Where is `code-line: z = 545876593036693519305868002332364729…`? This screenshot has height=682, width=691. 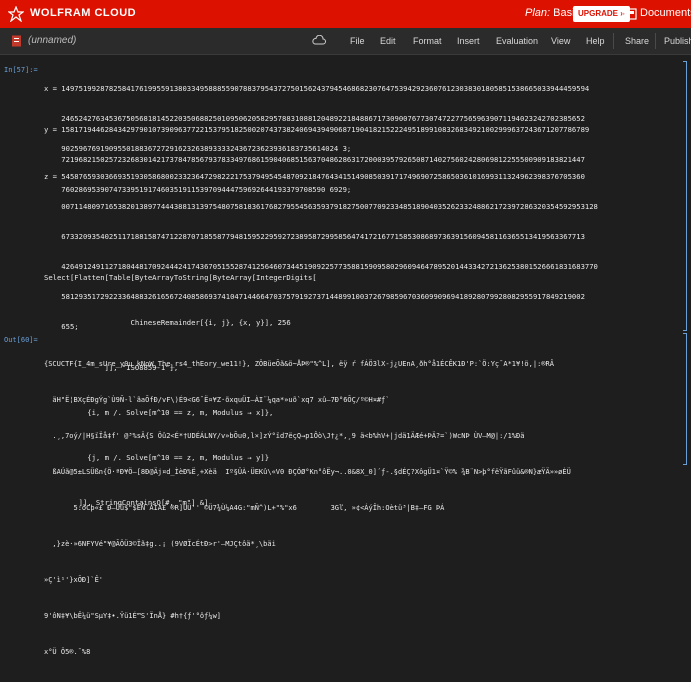
code-line: z = 545876593036693519305868002332364729… is located at coordinates (314, 176).